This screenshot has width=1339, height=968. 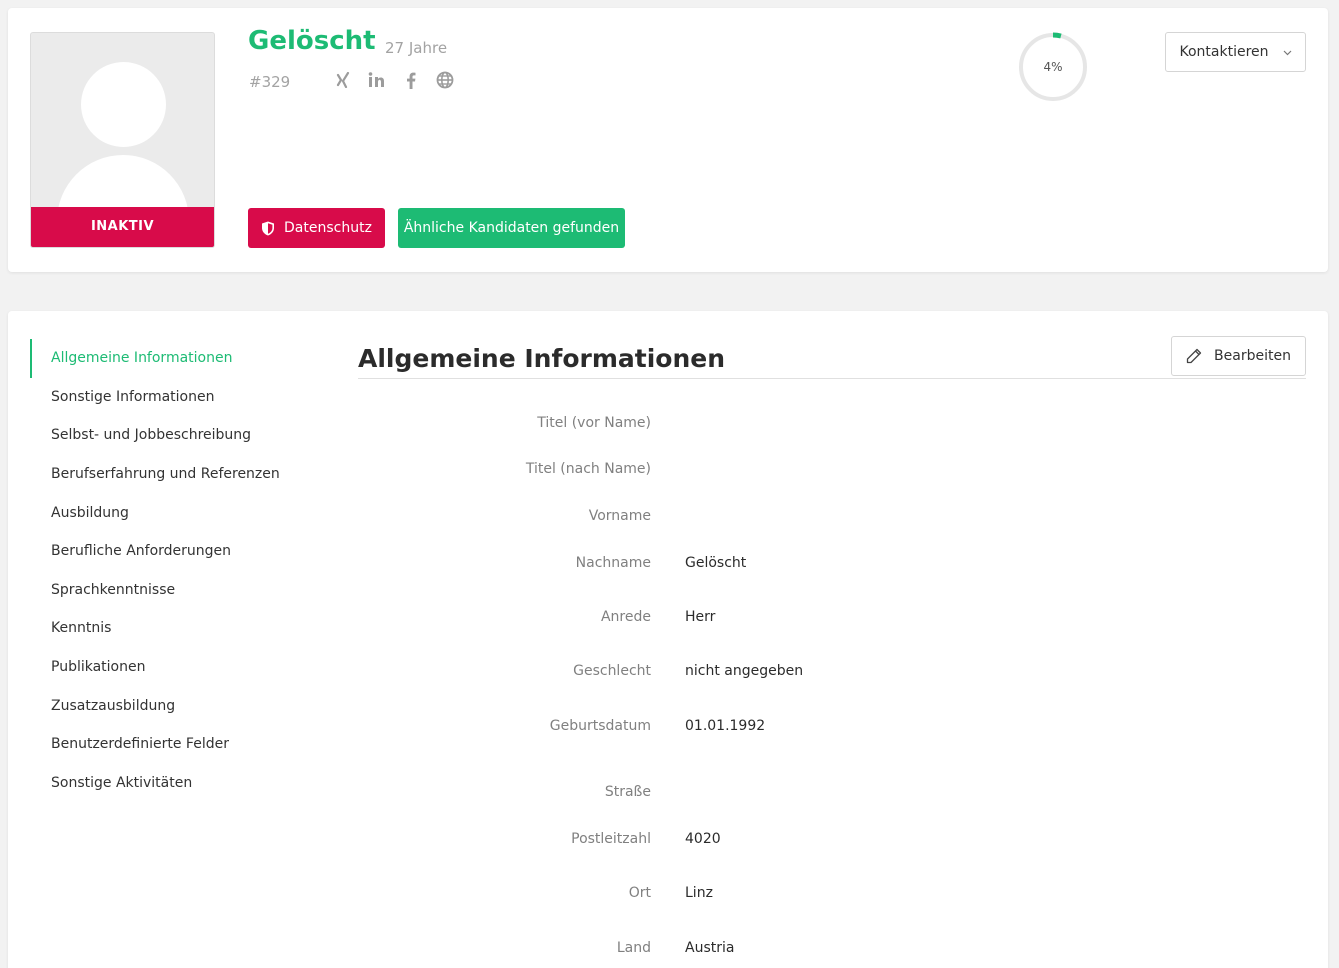 I want to click on field-row: Straße, so click(x=832, y=792).